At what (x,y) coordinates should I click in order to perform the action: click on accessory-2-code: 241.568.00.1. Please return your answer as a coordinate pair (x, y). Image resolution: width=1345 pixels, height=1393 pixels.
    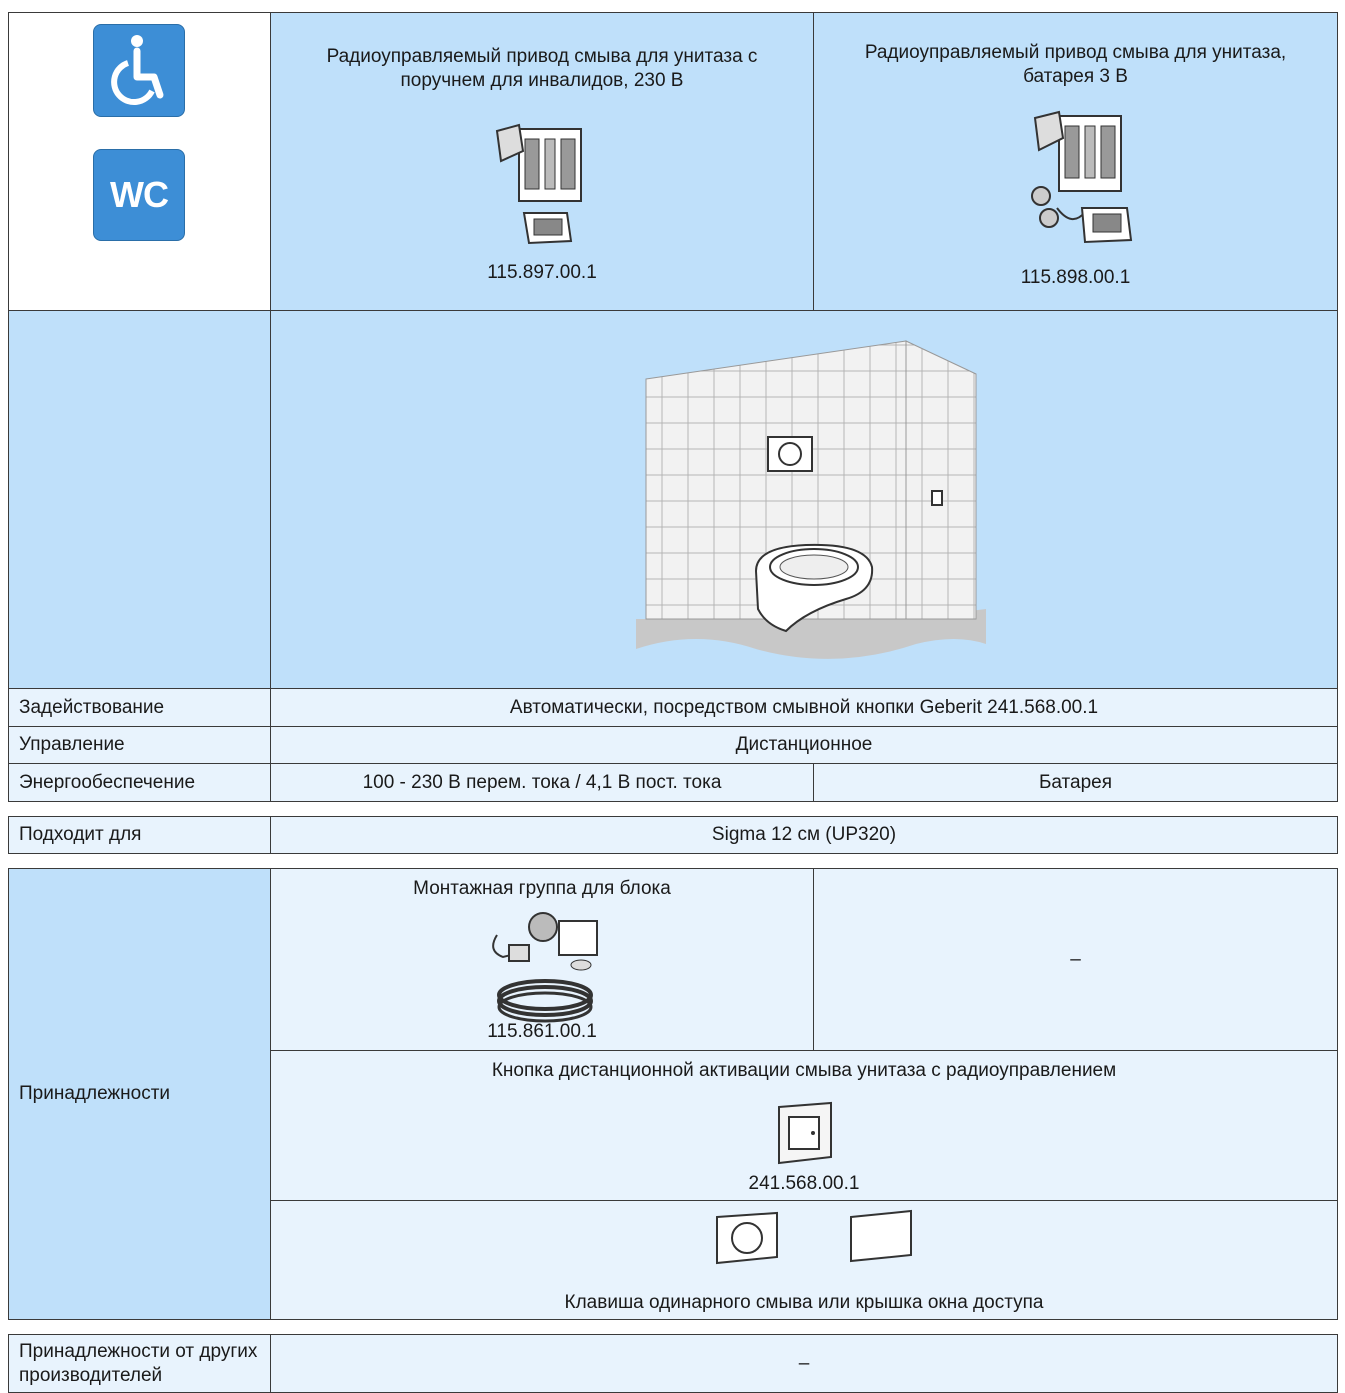
    Looking at the image, I should click on (804, 1183).